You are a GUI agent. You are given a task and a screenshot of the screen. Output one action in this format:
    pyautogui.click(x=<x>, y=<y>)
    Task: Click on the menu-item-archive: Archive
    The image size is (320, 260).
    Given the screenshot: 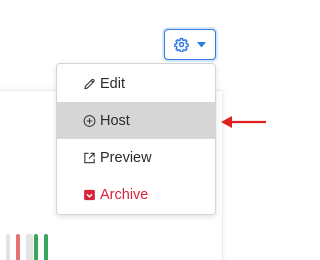 What is the action you would take?
    pyautogui.click(x=136, y=194)
    